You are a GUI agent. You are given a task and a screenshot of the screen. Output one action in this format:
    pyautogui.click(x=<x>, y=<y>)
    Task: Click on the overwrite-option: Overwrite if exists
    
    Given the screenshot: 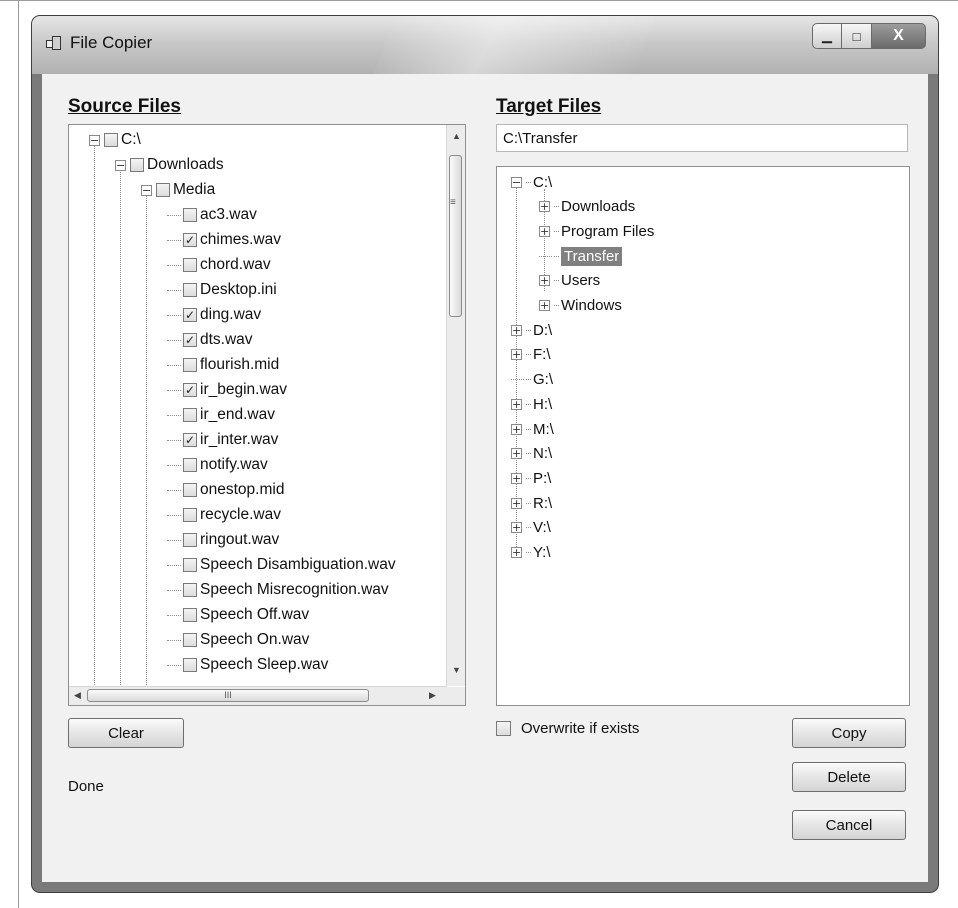 What is the action you would take?
    pyautogui.click(x=567, y=728)
    